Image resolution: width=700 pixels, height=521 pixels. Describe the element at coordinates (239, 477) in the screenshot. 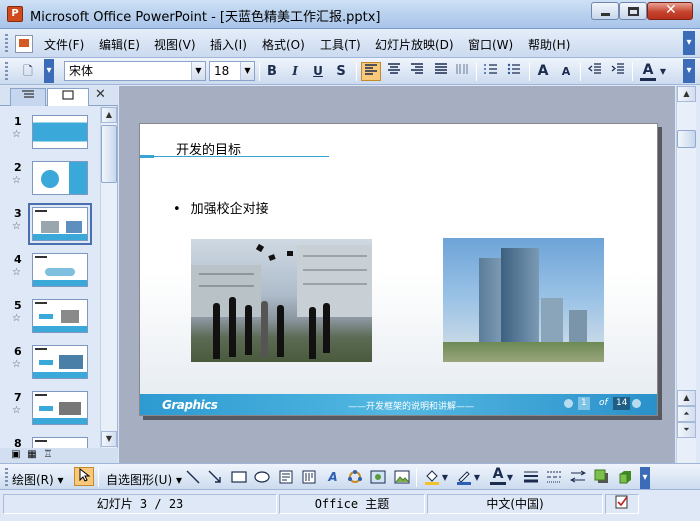

I see `rectangle-tool-icon` at that location.